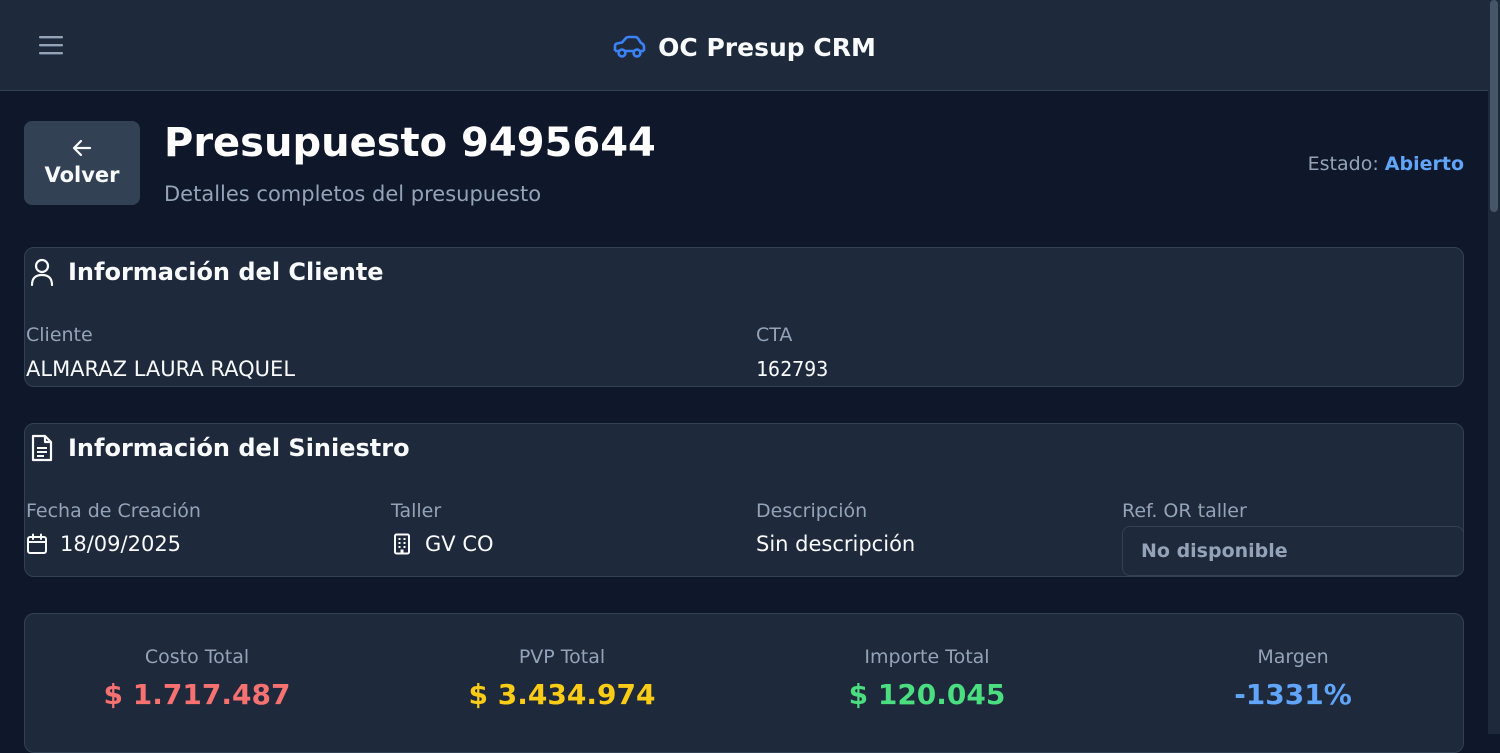 The width and height of the screenshot is (1500, 753). Describe the element at coordinates (82, 148) in the screenshot. I see `arrow-left-icon` at that location.